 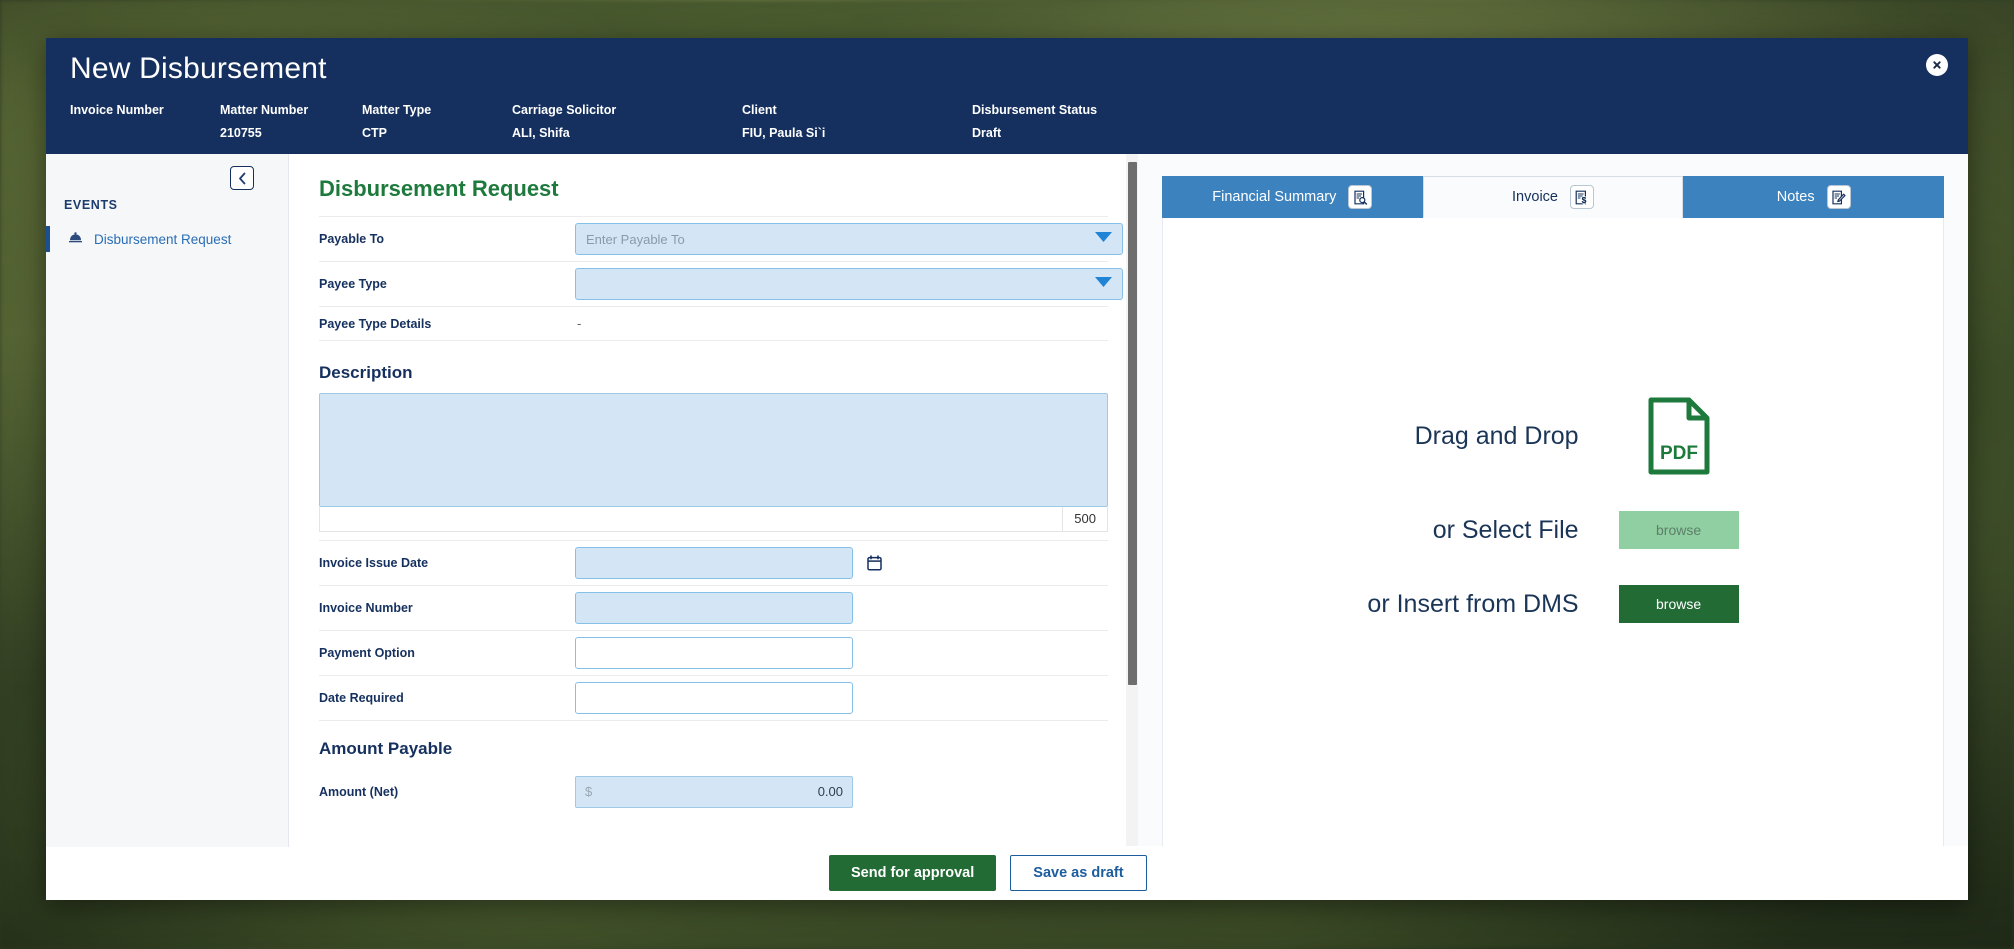 I want to click on select-file-label: or Select File, so click(x=1505, y=529).